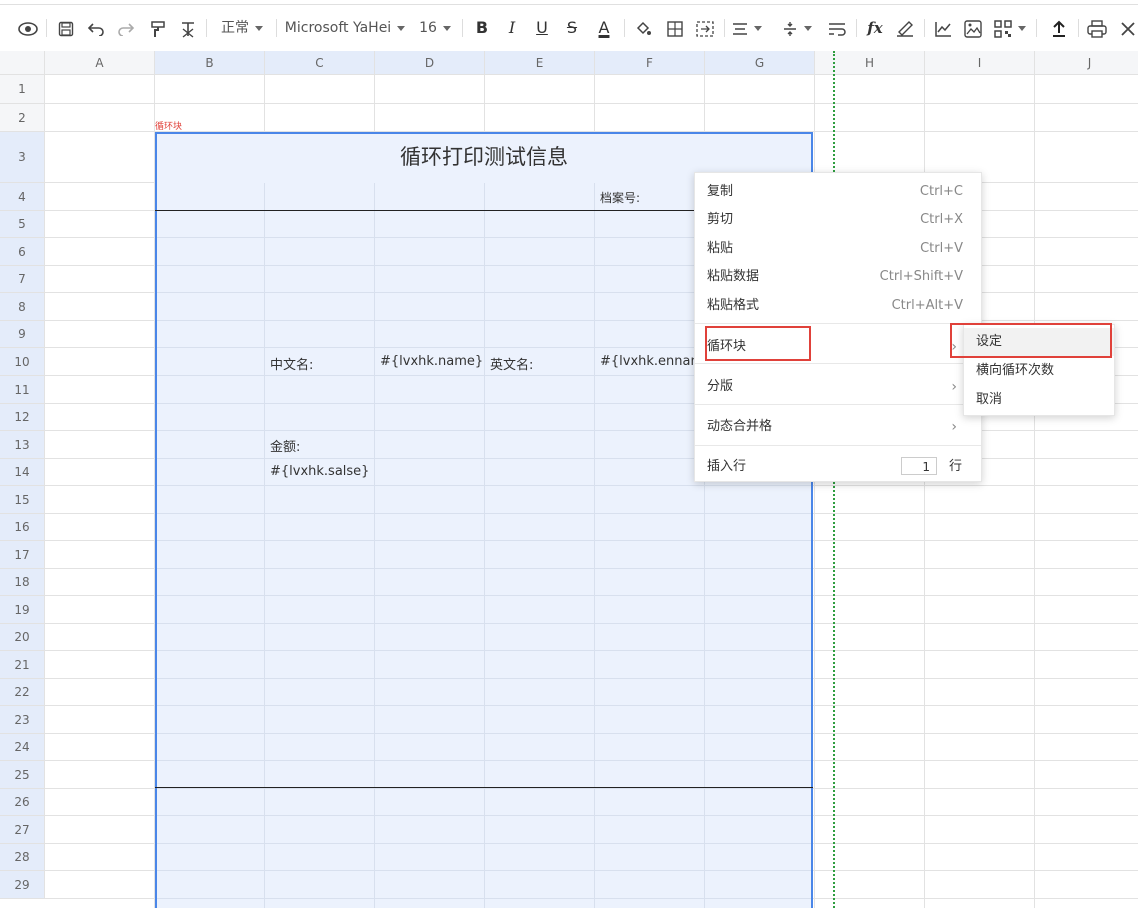  I want to click on row-header: 26, so click(22, 802).